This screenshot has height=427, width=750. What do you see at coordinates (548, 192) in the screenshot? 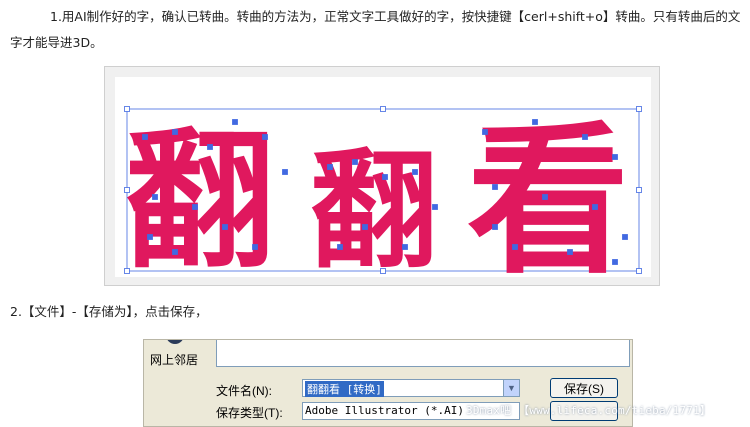
I see `art-char-3: 看` at bounding box center [548, 192].